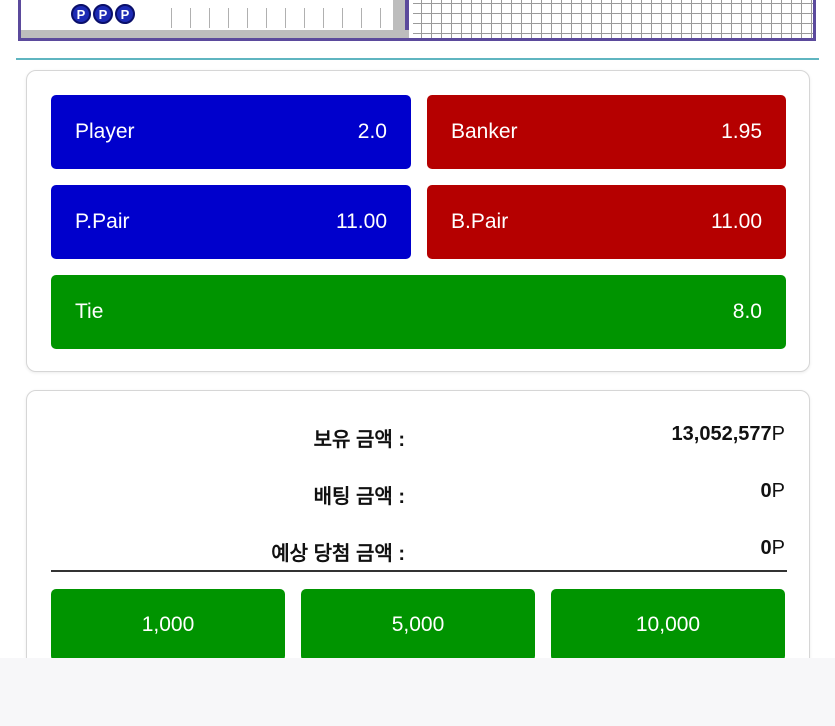 The height and width of the screenshot is (726, 835). I want to click on bet-amount-value: 0P, so click(773, 491).